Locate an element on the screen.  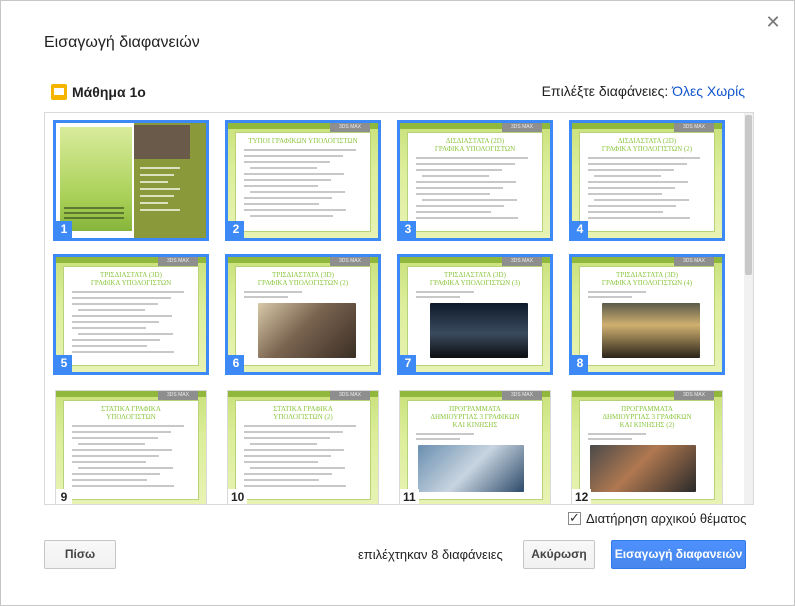
slide-number: 2 is located at coordinates (236, 229).